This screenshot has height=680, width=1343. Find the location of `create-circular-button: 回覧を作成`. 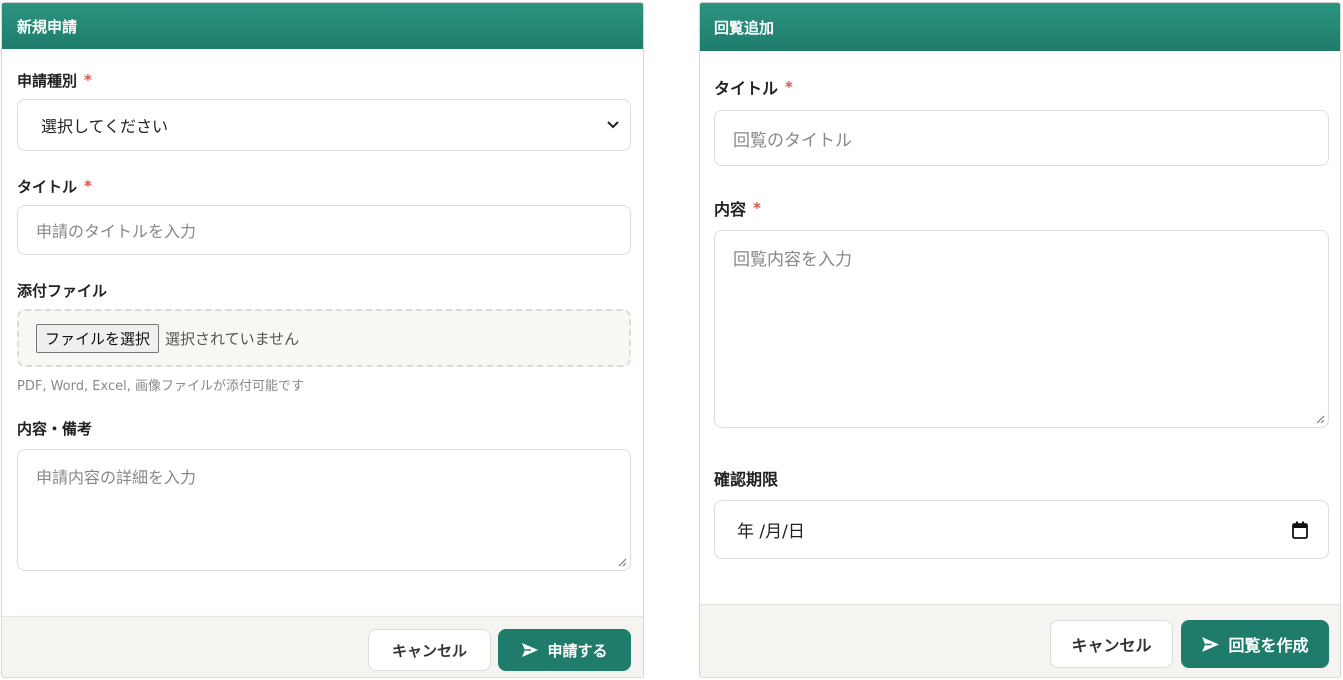

create-circular-button: 回覧を作成 is located at coordinates (1255, 644).